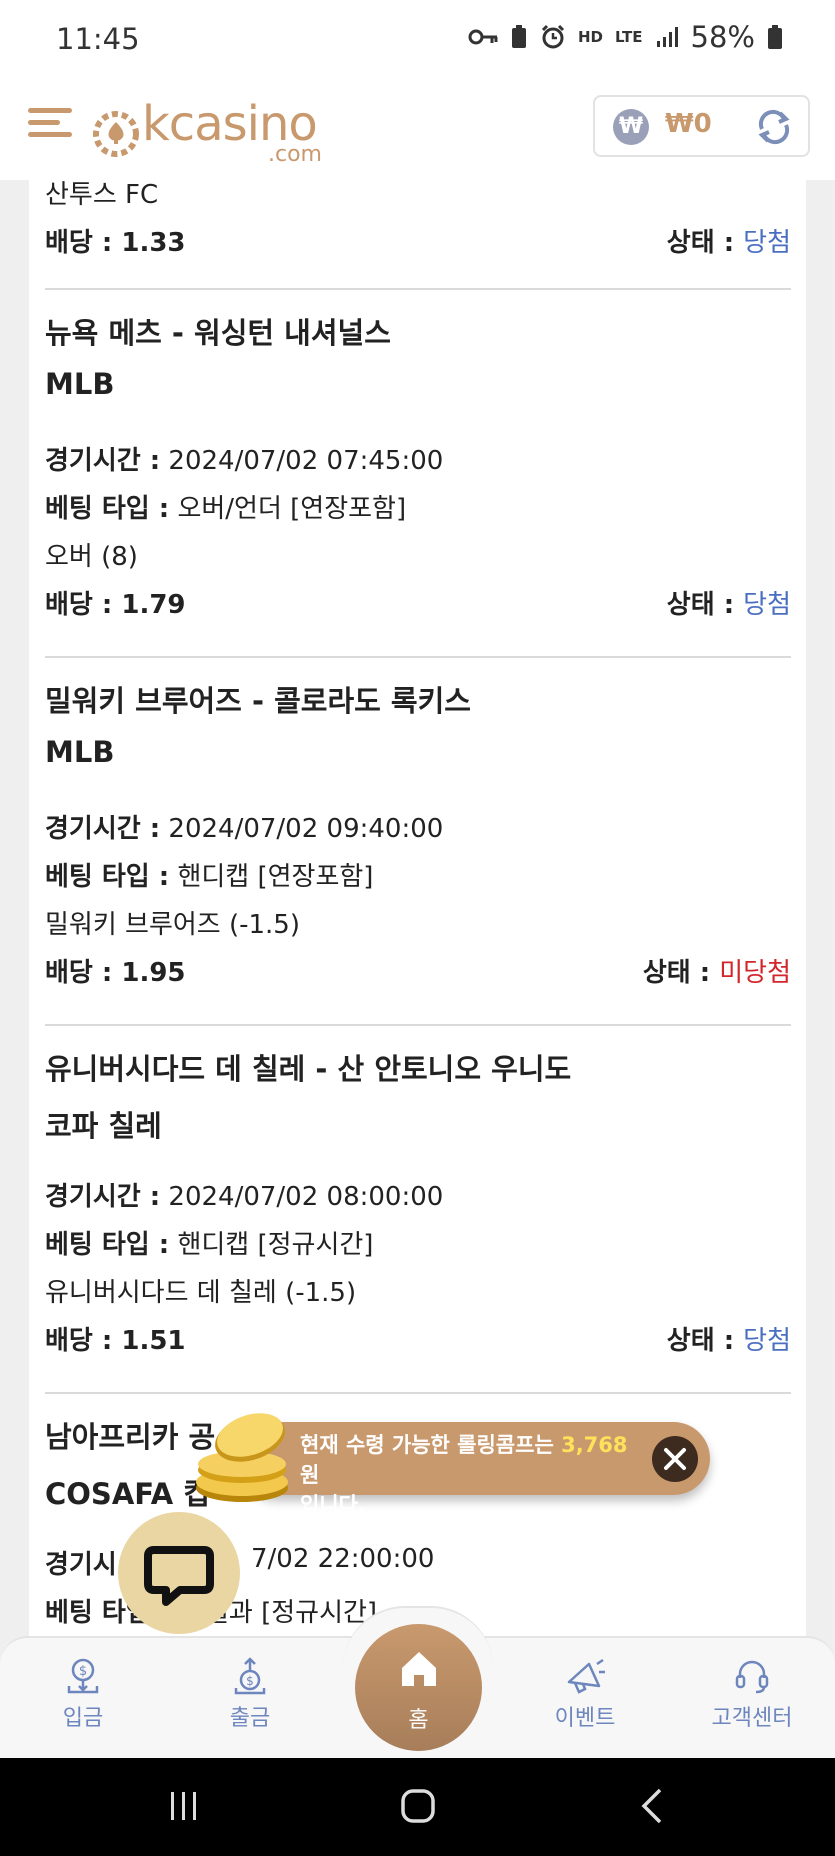  I want to click on poker-chip-logo-icon, so click(116, 134).